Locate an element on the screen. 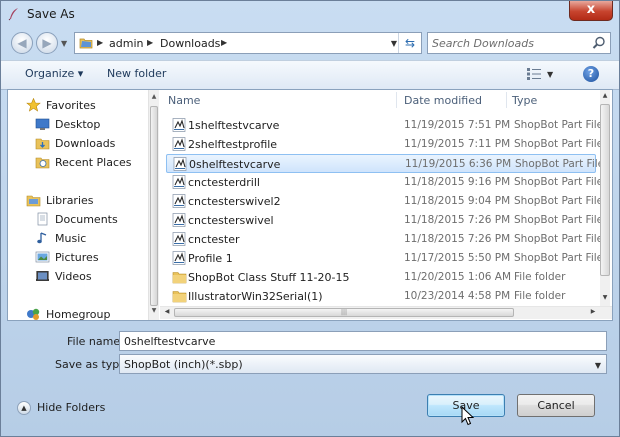 Image resolution: width=620 pixels, height=437 pixels. new-folder-button: New folder is located at coordinates (136, 73).